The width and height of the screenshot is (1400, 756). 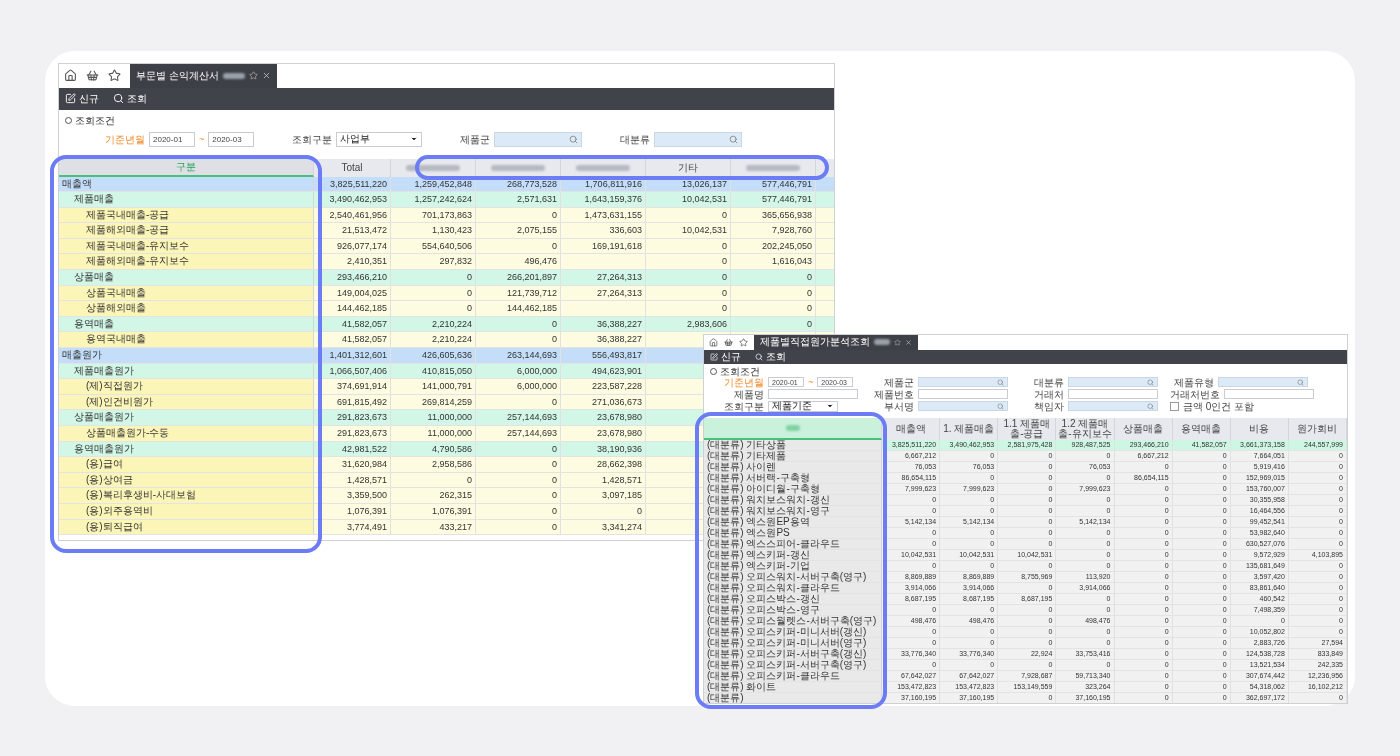 I want to click on select-field: 제품기준, so click(x=803, y=406).